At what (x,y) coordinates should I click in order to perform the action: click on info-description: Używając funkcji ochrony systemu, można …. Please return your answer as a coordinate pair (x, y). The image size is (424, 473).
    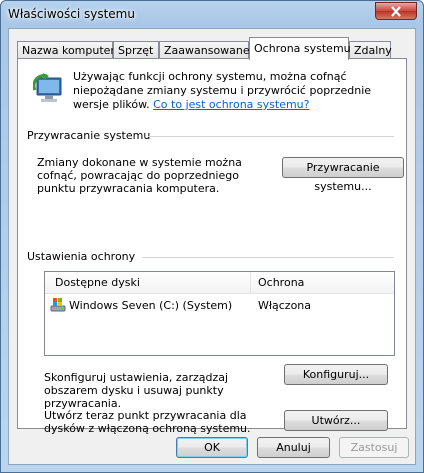
    Looking at the image, I should click on (233, 91).